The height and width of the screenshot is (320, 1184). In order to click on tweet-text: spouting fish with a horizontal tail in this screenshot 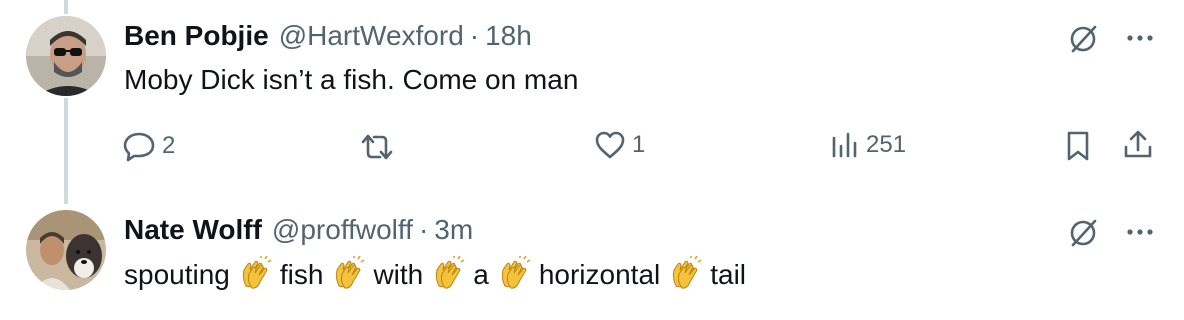, I will do `click(435, 274)`.